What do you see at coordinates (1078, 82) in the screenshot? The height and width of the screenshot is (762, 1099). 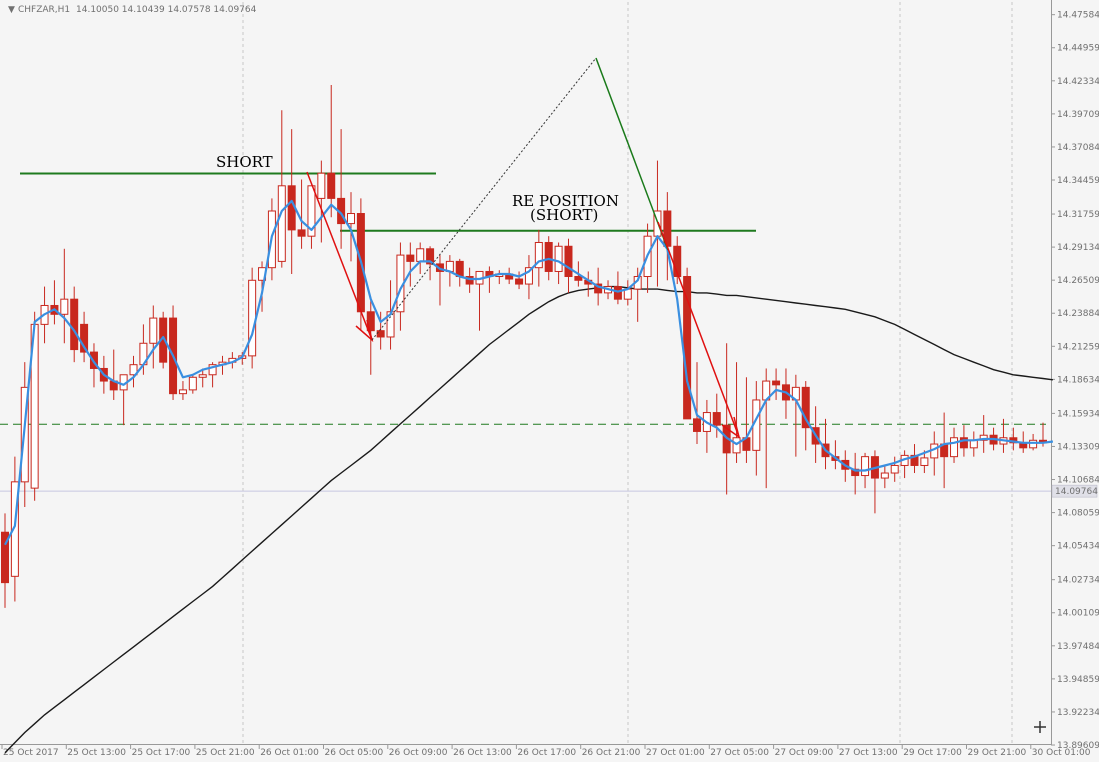 I see `price-tick-label: 14.42334` at bounding box center [1078, 82].